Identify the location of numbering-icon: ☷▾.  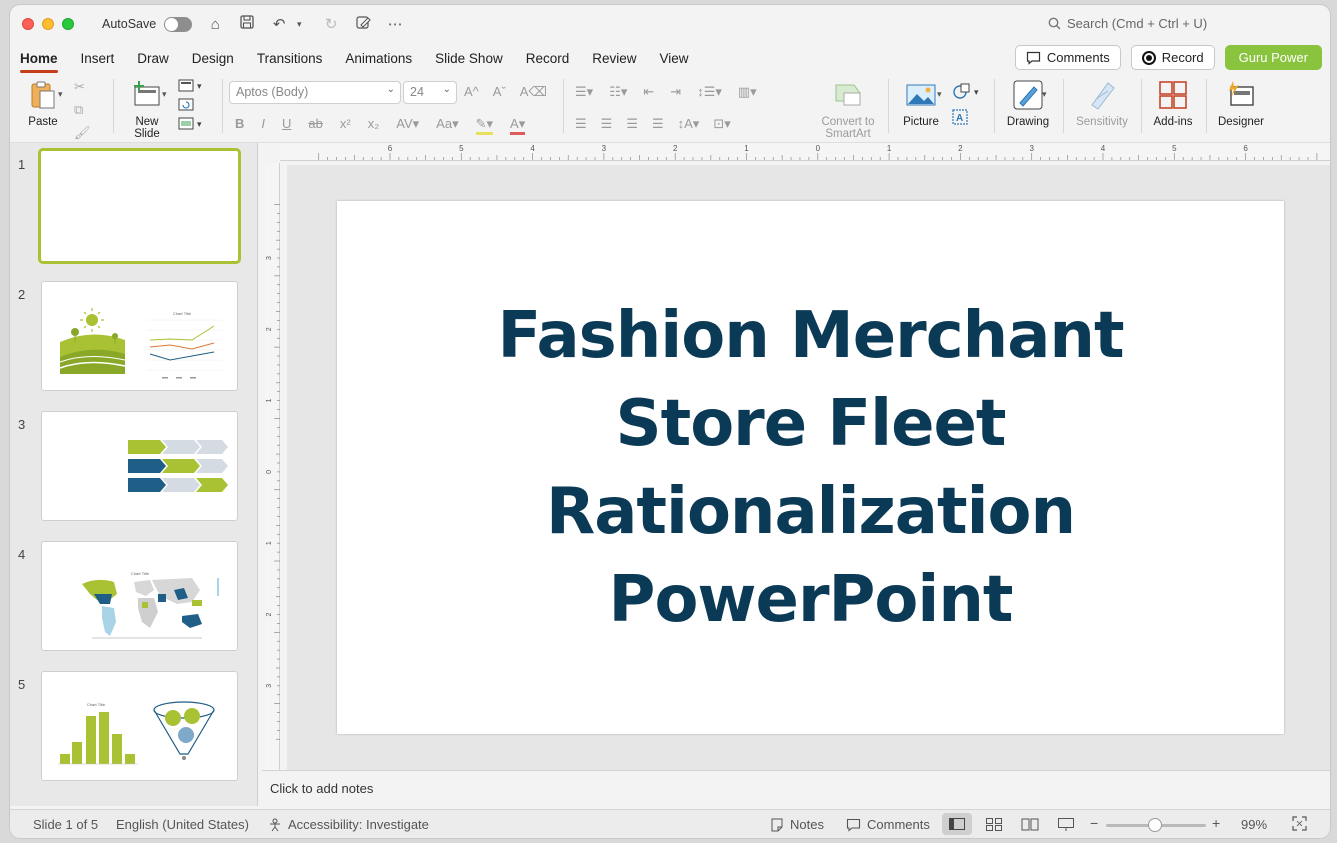
(618, 92).